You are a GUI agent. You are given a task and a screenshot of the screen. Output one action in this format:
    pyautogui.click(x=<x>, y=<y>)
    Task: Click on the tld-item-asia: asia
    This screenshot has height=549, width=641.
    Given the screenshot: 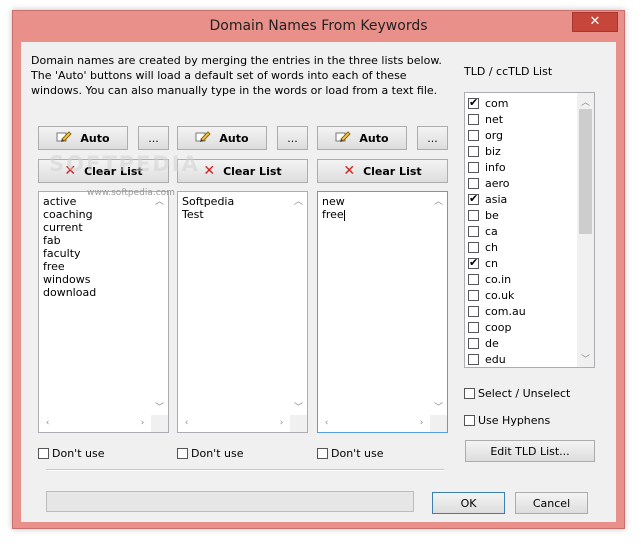 What is the action you would take?
    pyautogui.click(x=487, y=199)
    